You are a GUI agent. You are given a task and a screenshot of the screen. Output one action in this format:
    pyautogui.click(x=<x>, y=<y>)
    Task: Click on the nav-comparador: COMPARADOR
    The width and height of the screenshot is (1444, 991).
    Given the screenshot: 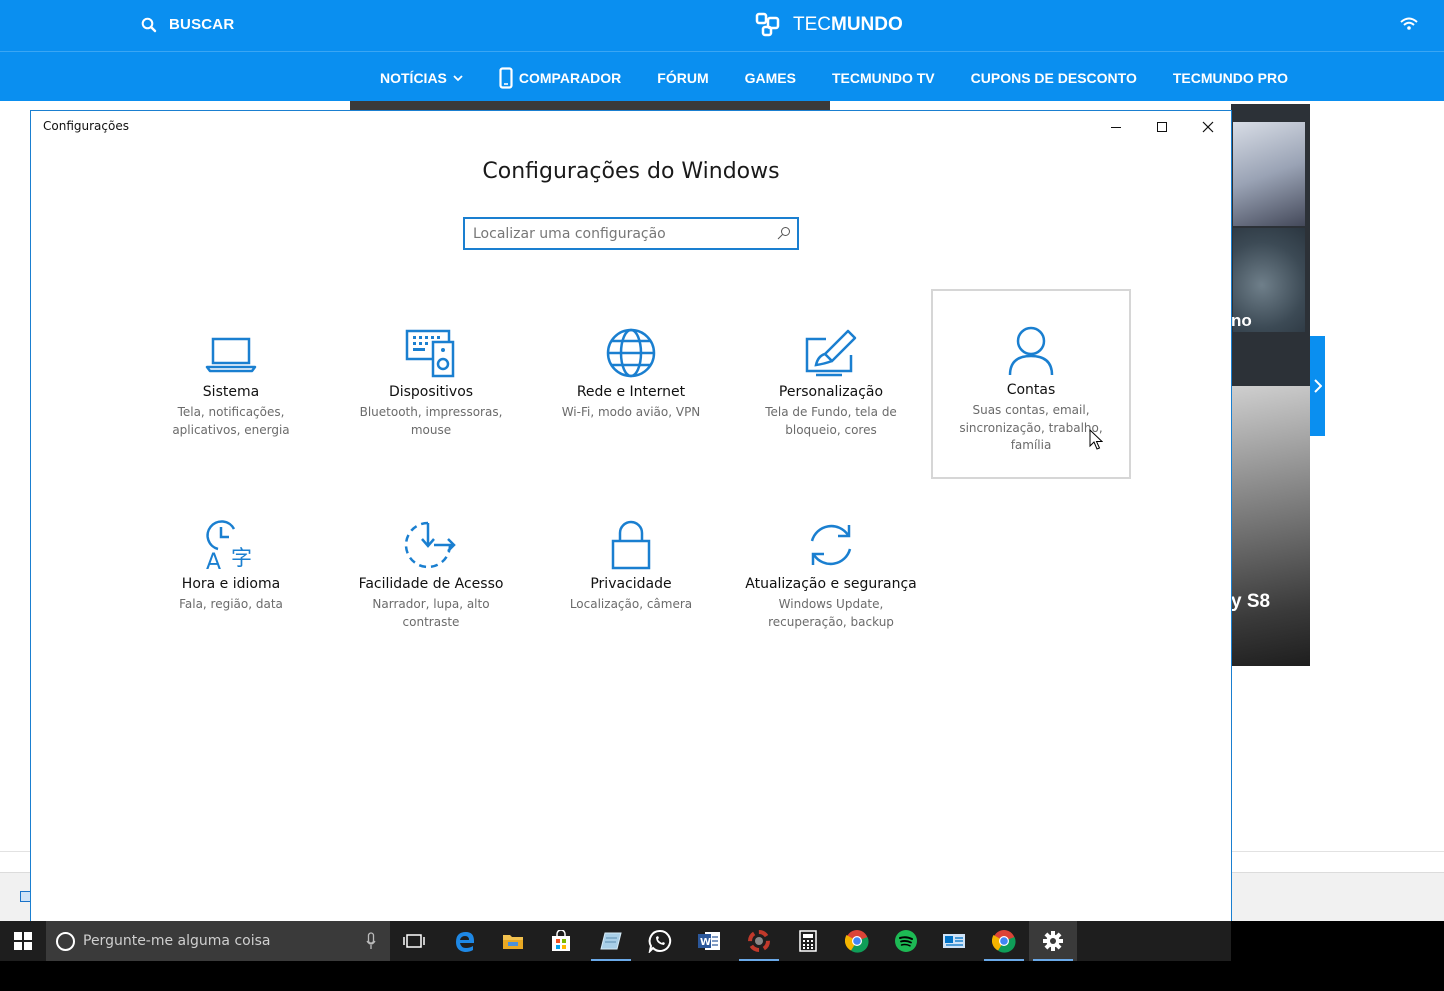 What is the action you would take?
    pyautogui.click(x=560, y=78)
    